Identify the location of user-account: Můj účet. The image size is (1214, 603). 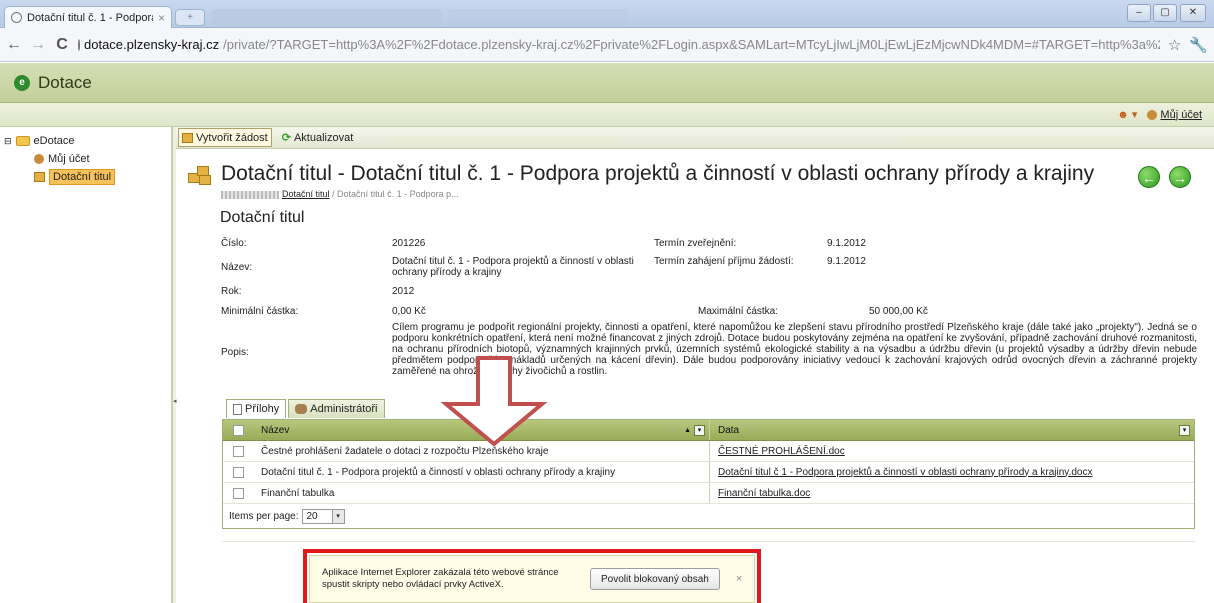
(1174, 115).